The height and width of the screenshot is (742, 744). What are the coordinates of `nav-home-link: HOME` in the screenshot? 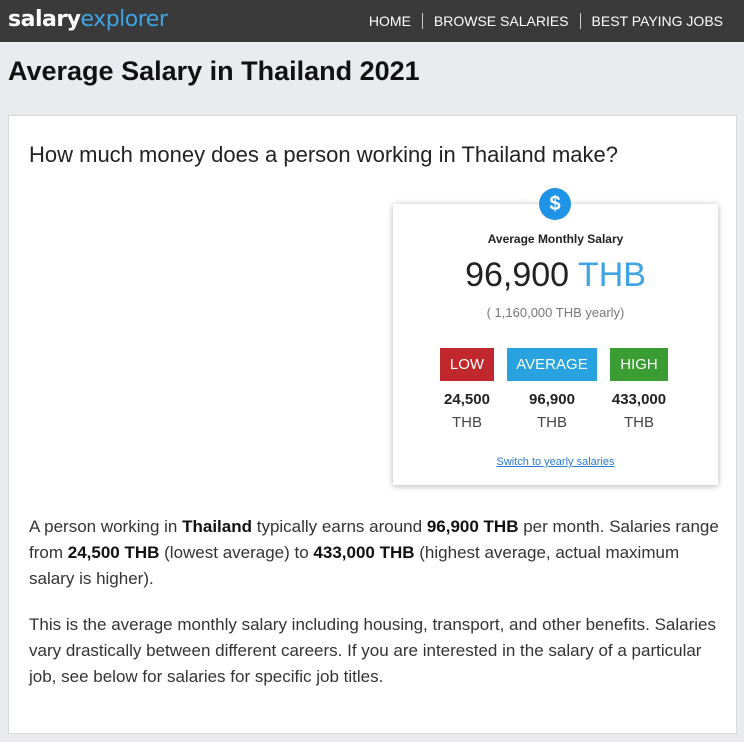 It's located at (390, 21).